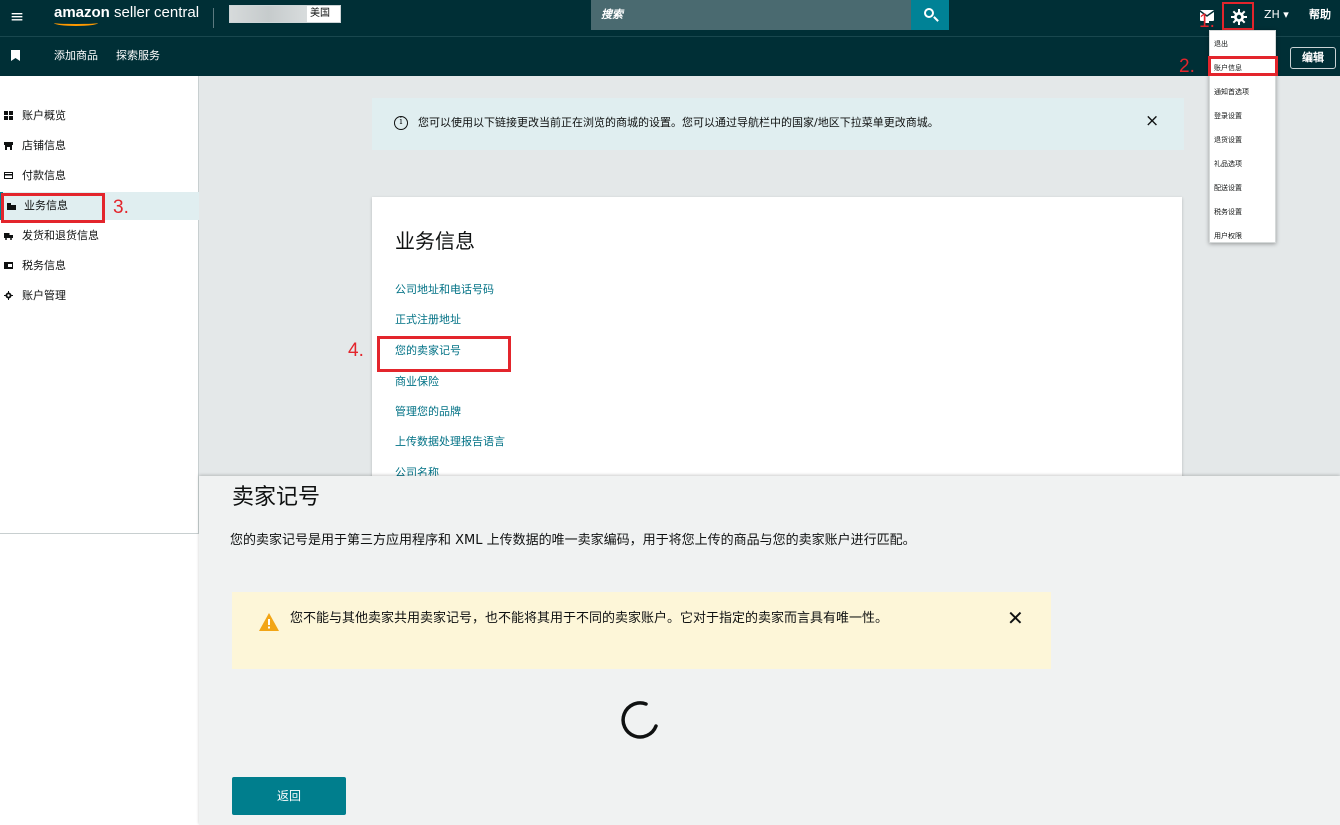  Describe the element at coordinates (444, 354) in the screenshot. I see `seller-token-highlight-box` at that location.